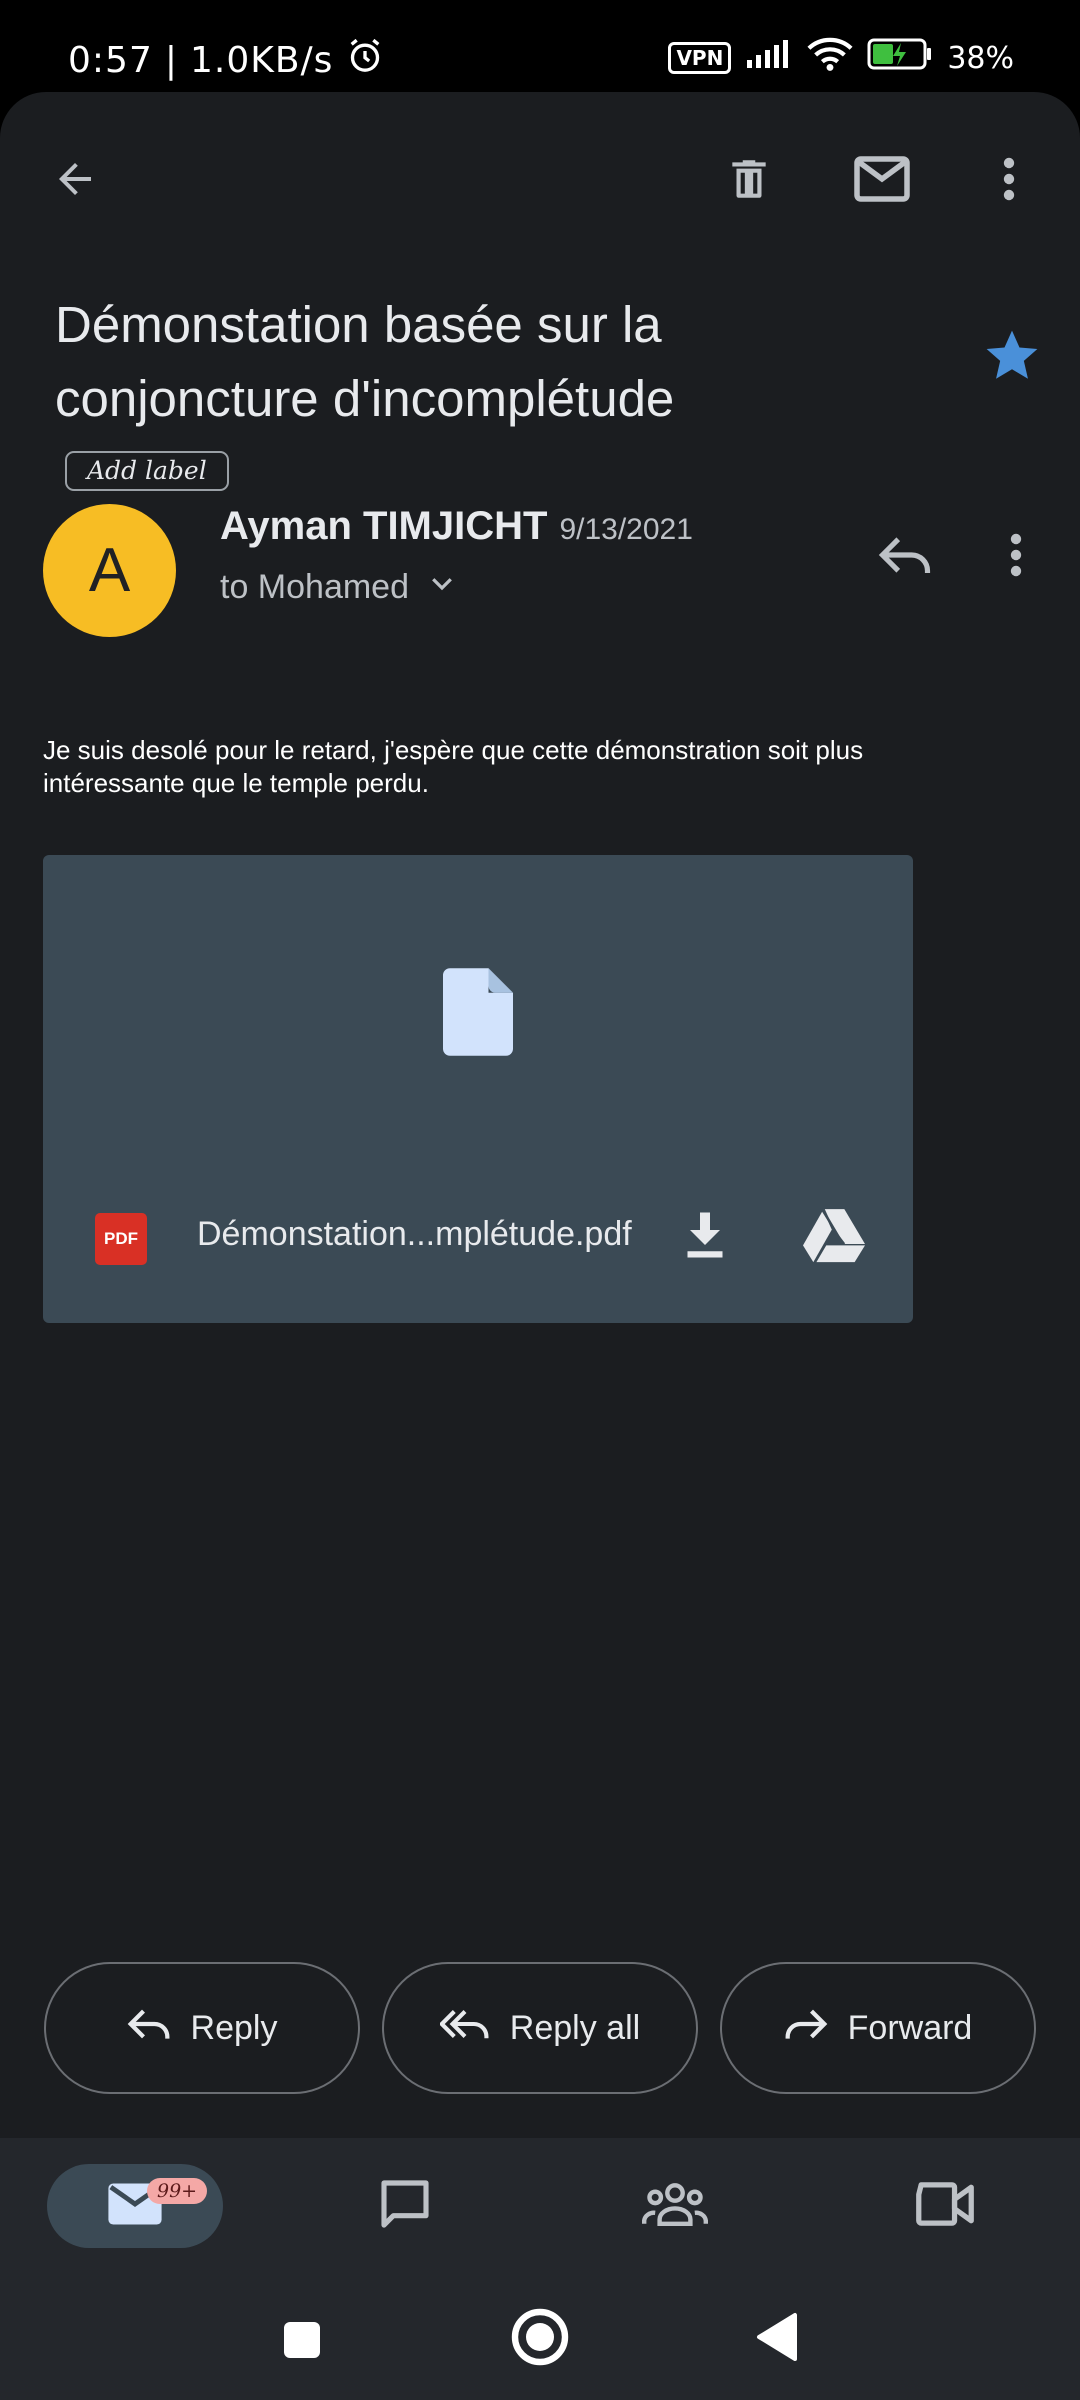  What do you see at coordinates (980, 58) in the screenshot?
I see `battery-percent: 38%` at bounding box center [980, 58].